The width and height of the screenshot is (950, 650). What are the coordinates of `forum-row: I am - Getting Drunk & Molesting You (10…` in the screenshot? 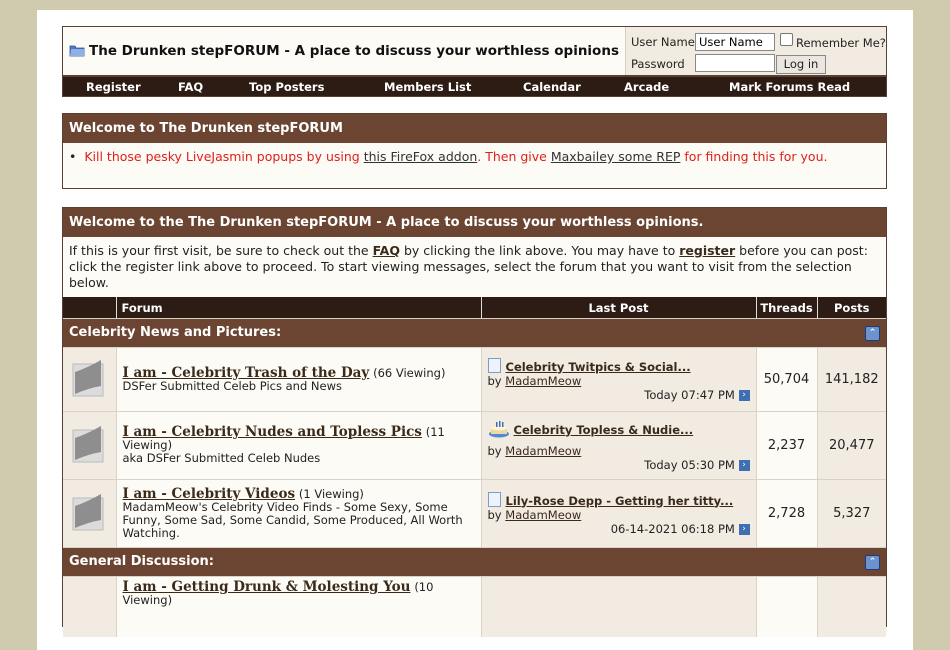 It's located at (474, 606).